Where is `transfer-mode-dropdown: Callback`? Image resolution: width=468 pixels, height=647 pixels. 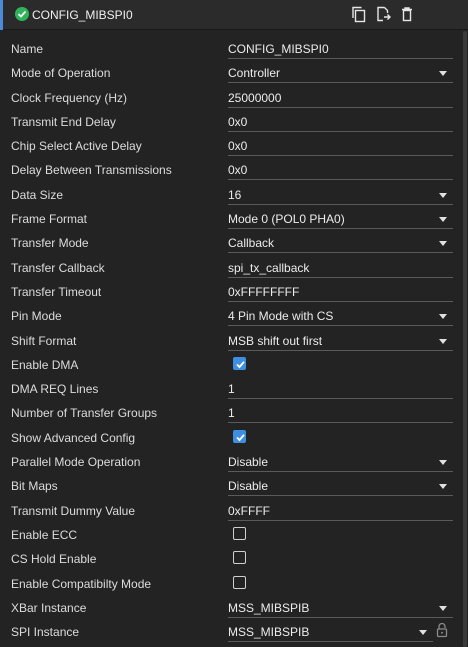
transfer-mode-dropdown: Callback is located at coordinates (340, 242).